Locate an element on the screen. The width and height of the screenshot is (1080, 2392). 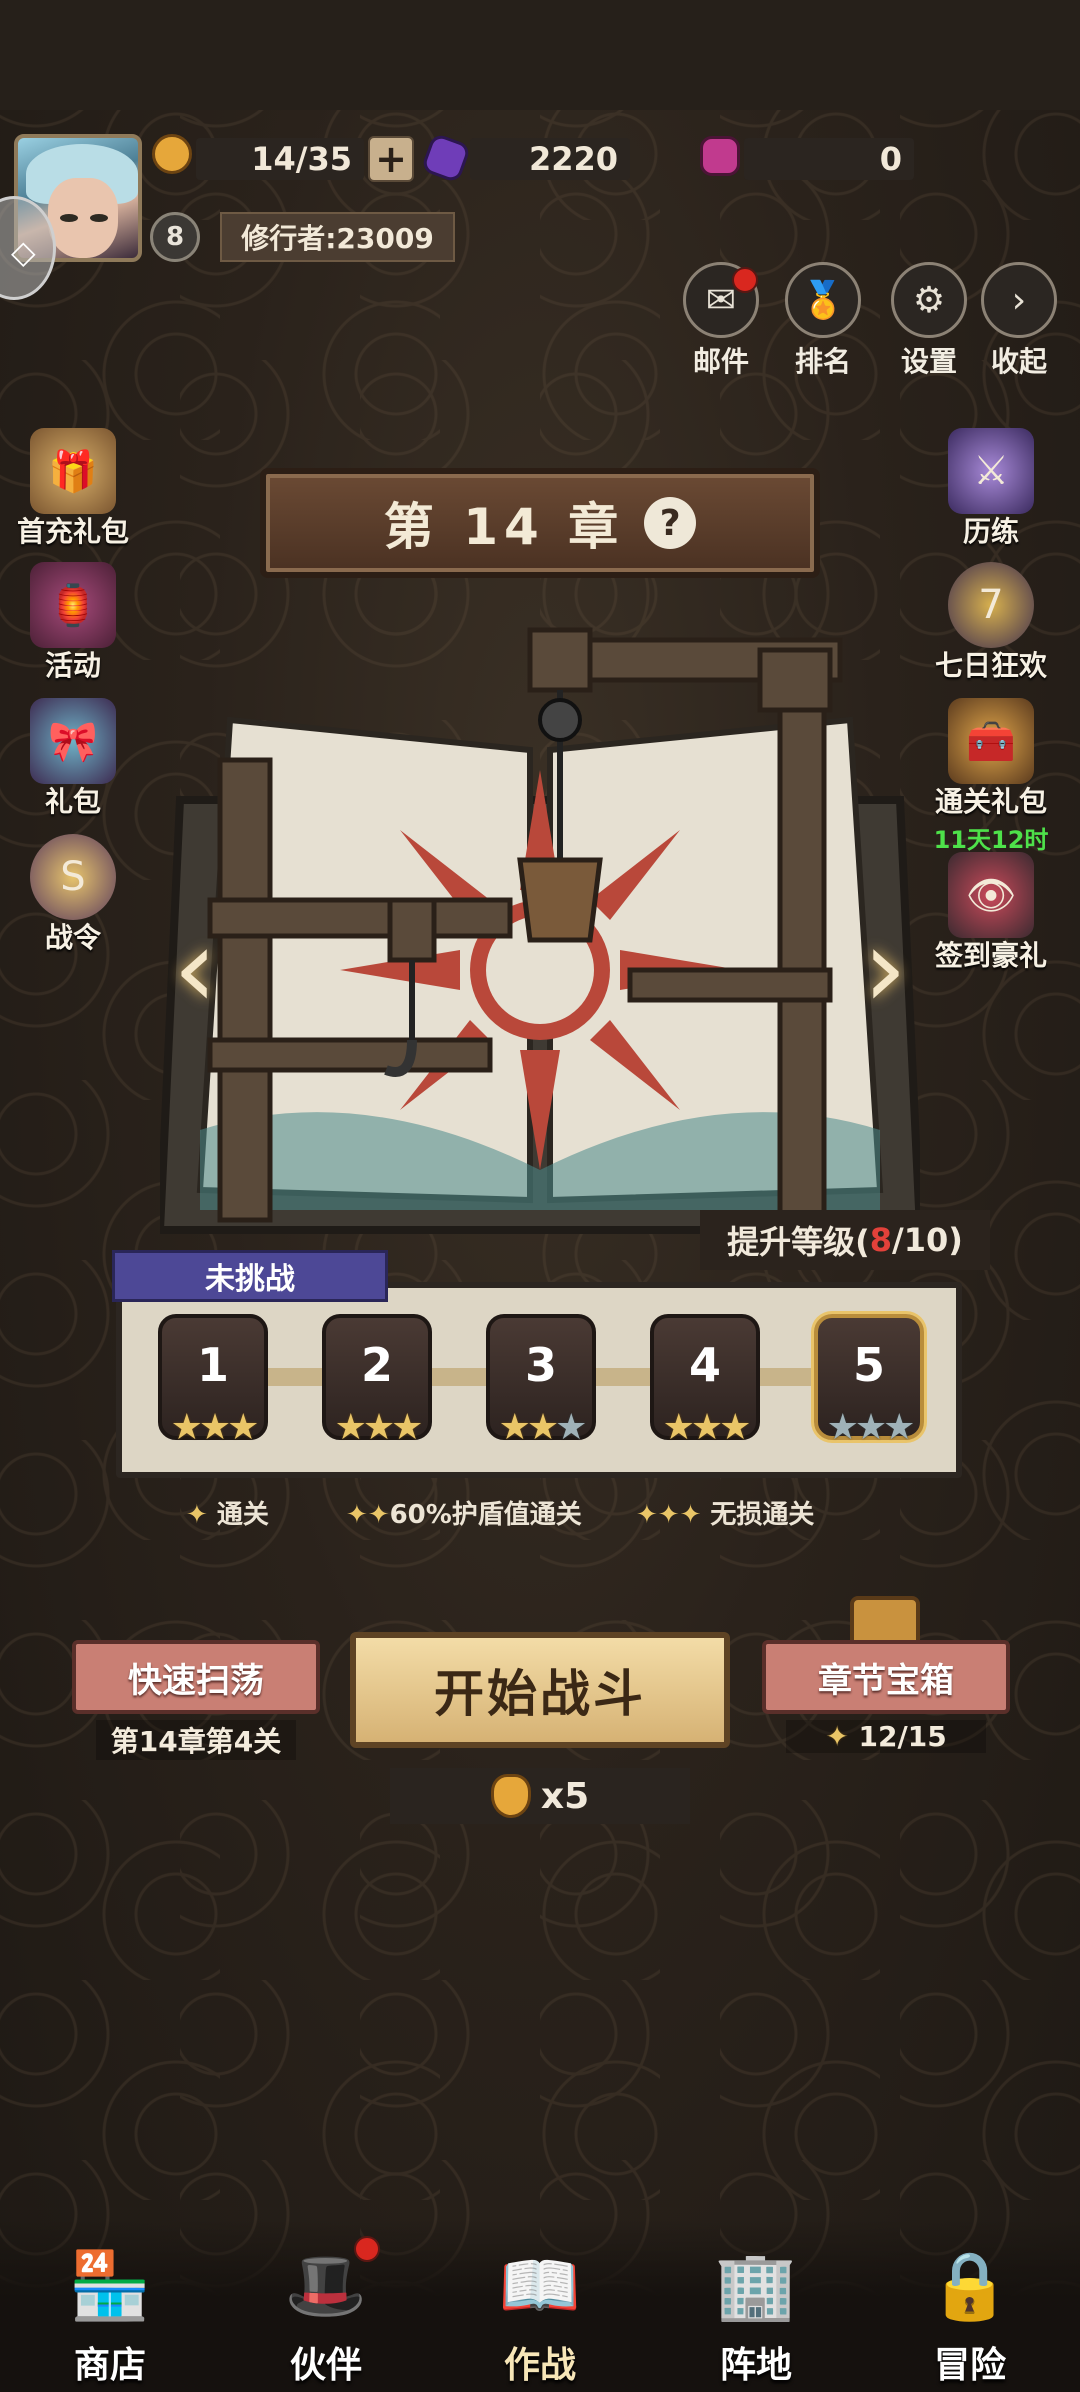
clear-gift-icon: 🧰 is located at coordinates (991, 741).